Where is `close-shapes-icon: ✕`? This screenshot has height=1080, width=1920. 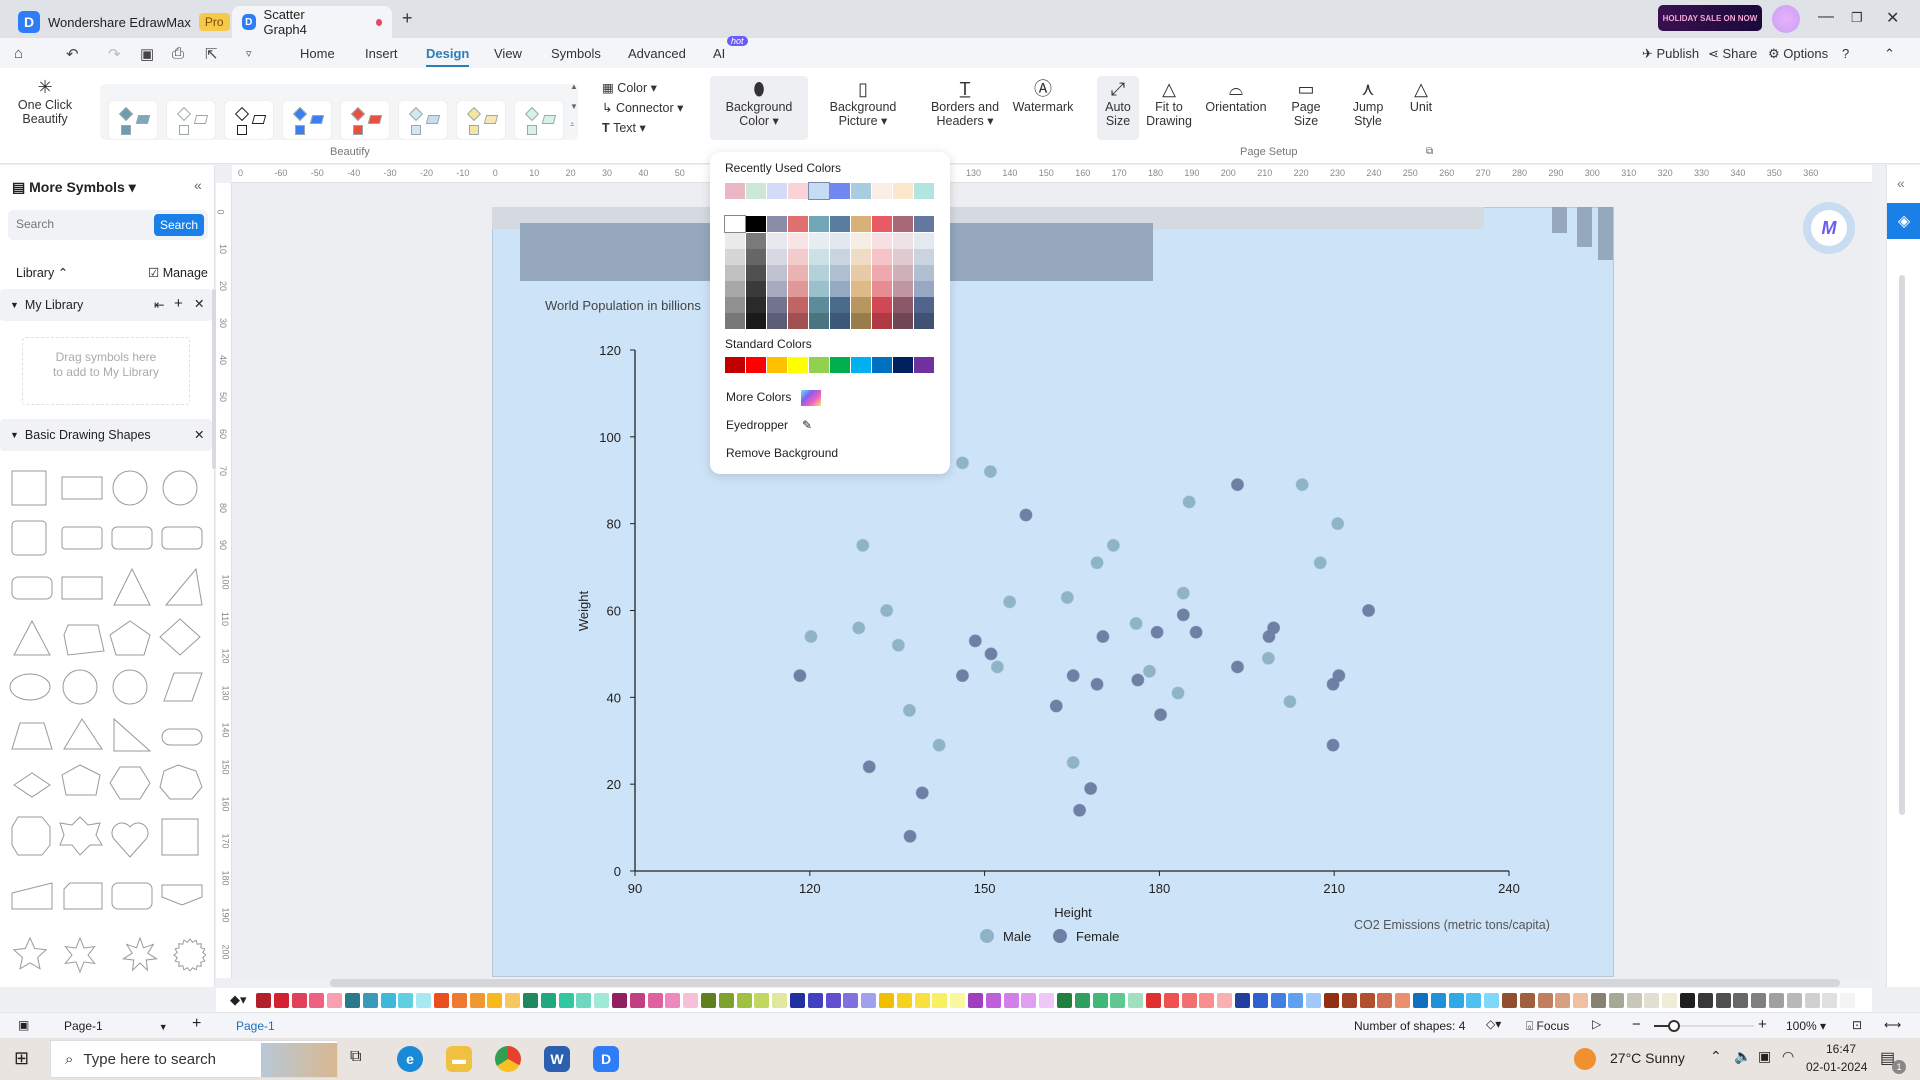 close-shapes-icon: ✕ is located at coordinates (199, 434).